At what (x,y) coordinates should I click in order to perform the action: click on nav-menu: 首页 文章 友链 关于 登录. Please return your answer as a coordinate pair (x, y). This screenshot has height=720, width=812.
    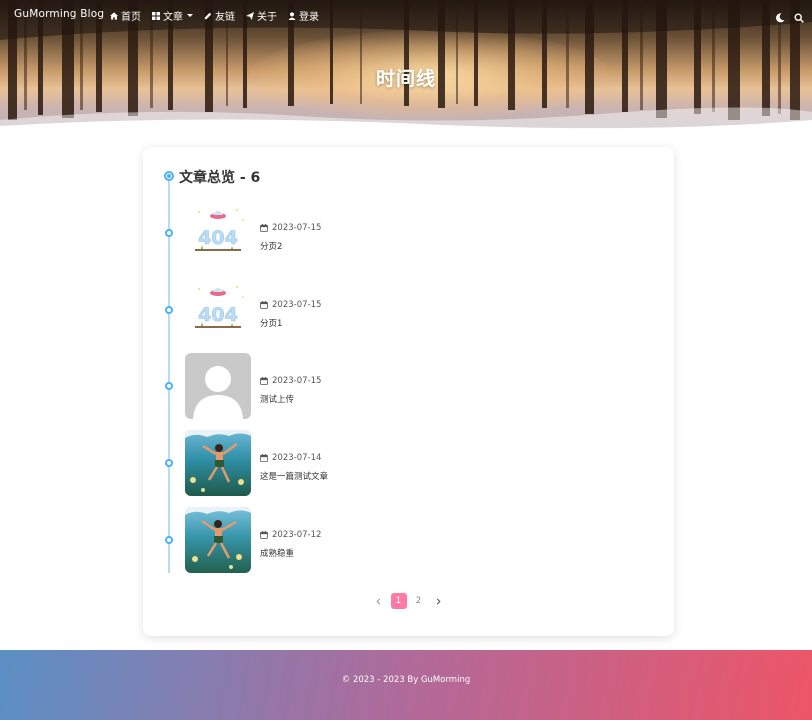
    Looking at the image, I should click on (214, 15).